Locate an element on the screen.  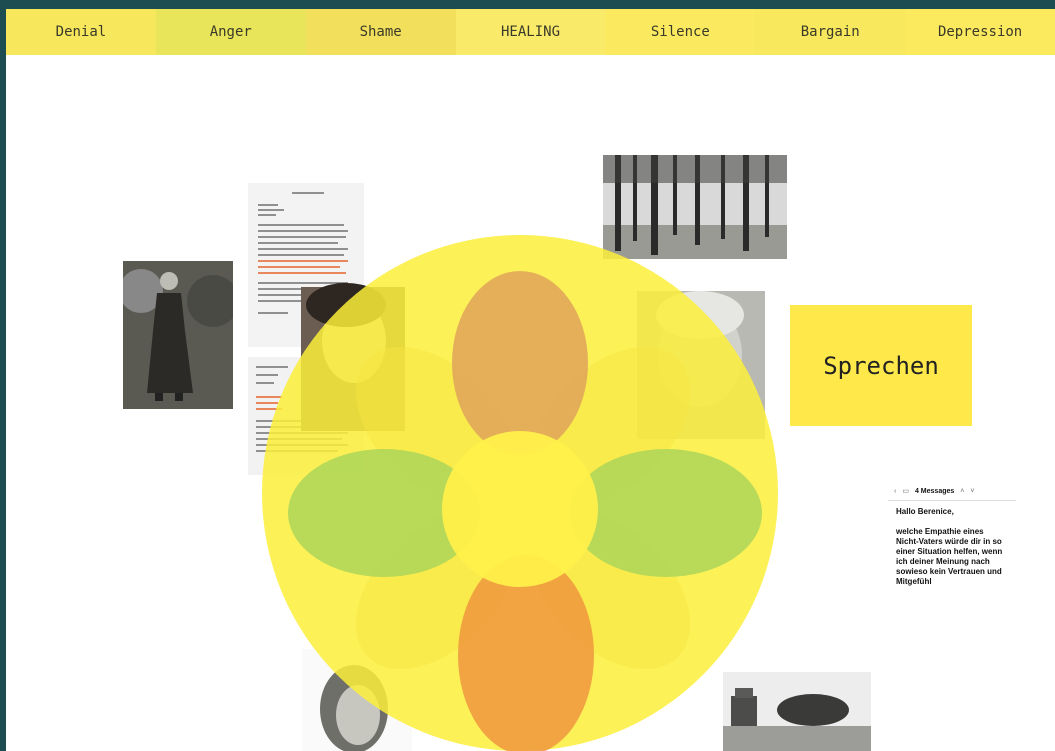
email-toolbar: ‹ ▭ 4 Messages ˄ ˅ is located at coordinates (952, 491).